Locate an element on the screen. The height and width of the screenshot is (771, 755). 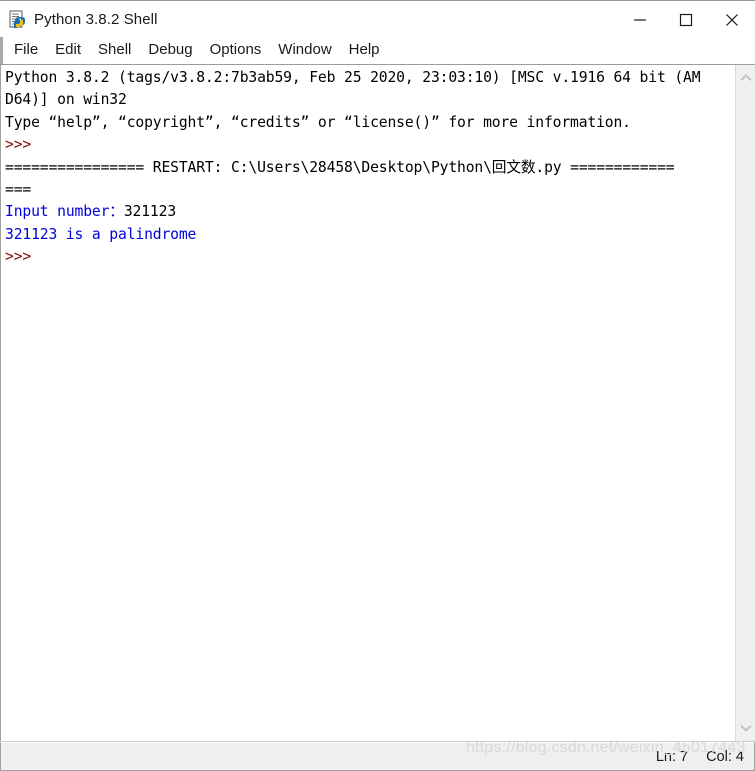
scroll-down-button is located at coordinates (745, 728).